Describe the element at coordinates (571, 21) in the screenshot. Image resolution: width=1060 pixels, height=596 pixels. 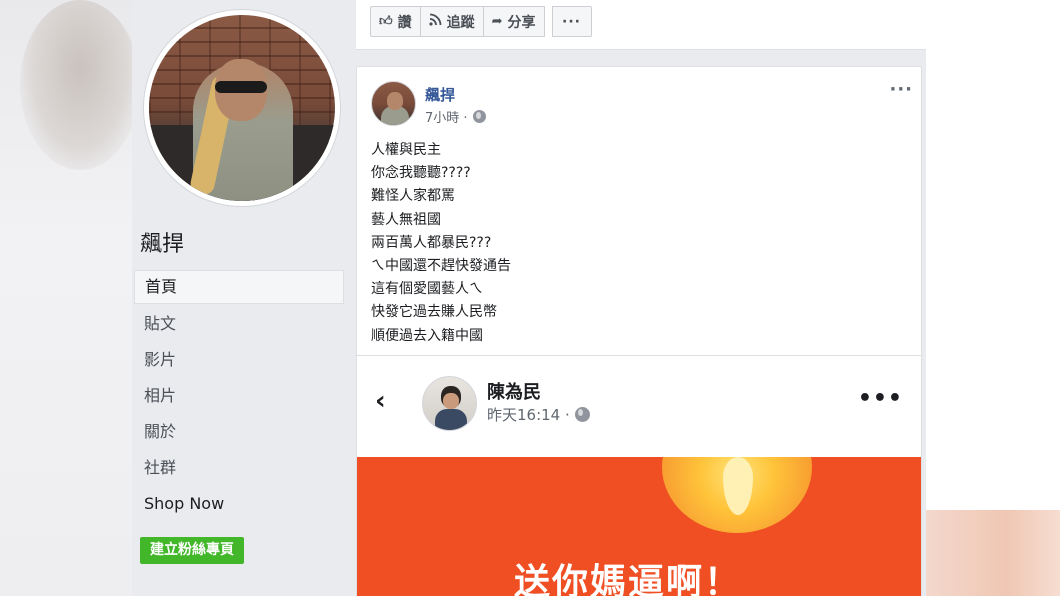
I see `more-options-button: ···` at that location.